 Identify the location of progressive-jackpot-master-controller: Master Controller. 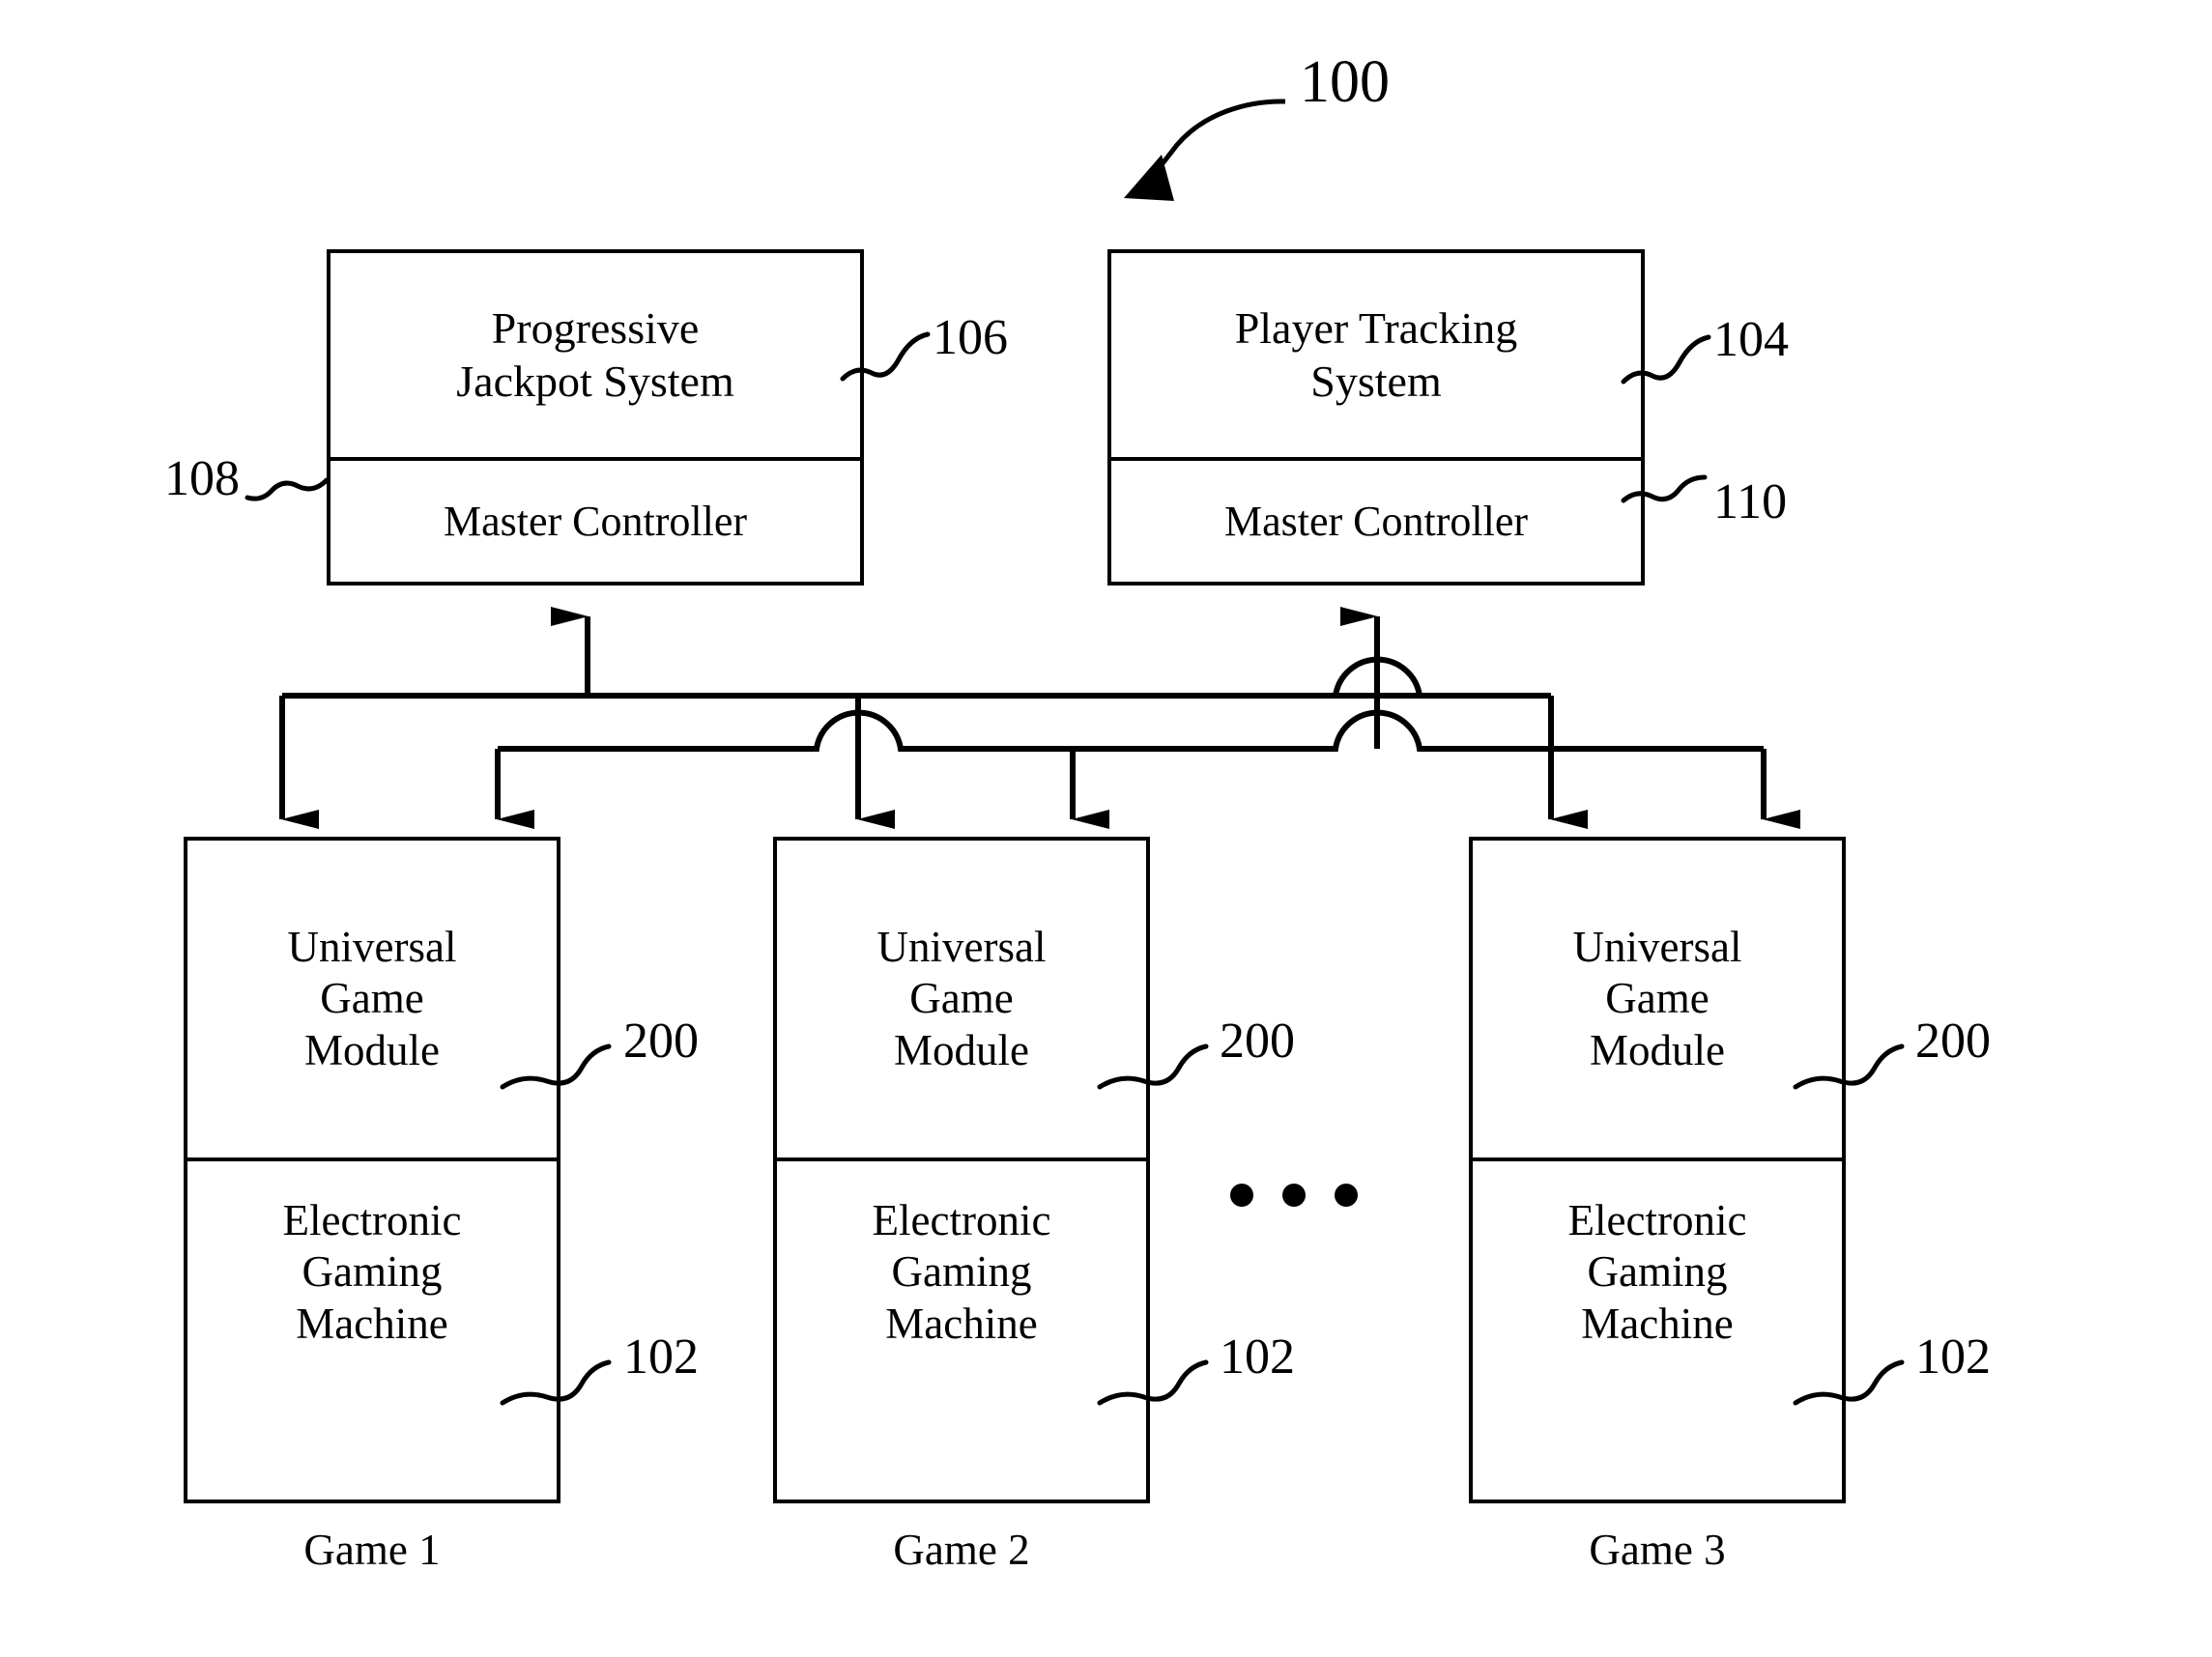
(595, 521).